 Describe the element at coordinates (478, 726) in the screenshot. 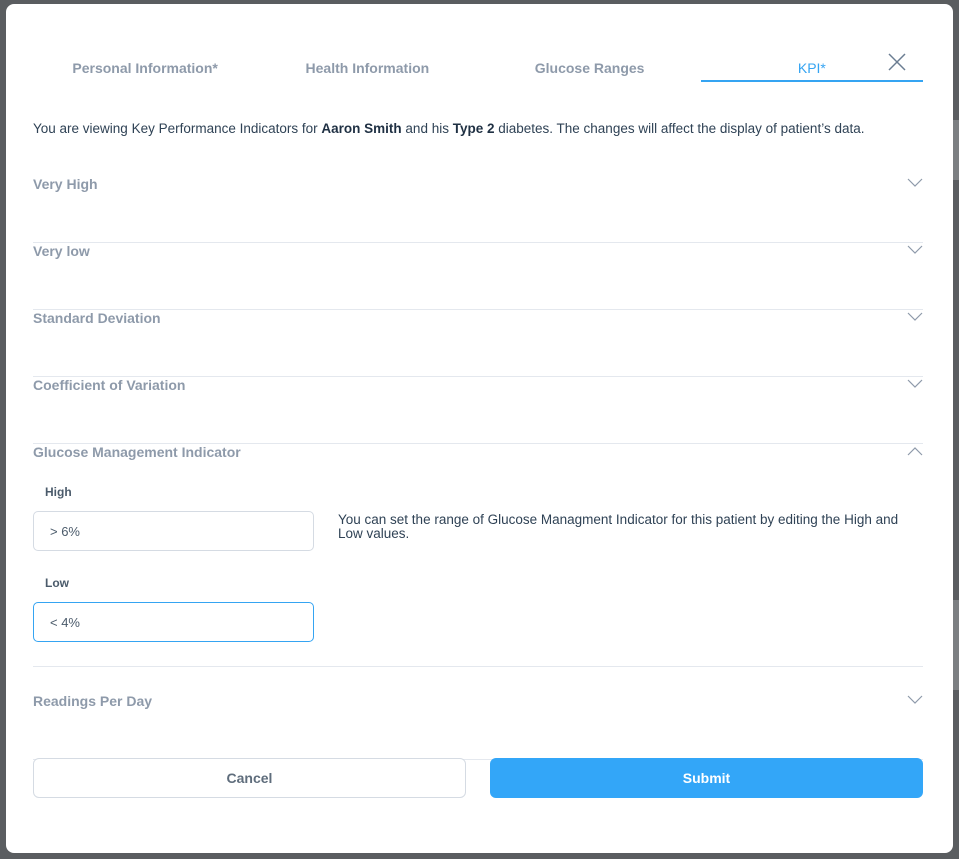

I see `section-readings-per-day: Readings Per Day` at that location.